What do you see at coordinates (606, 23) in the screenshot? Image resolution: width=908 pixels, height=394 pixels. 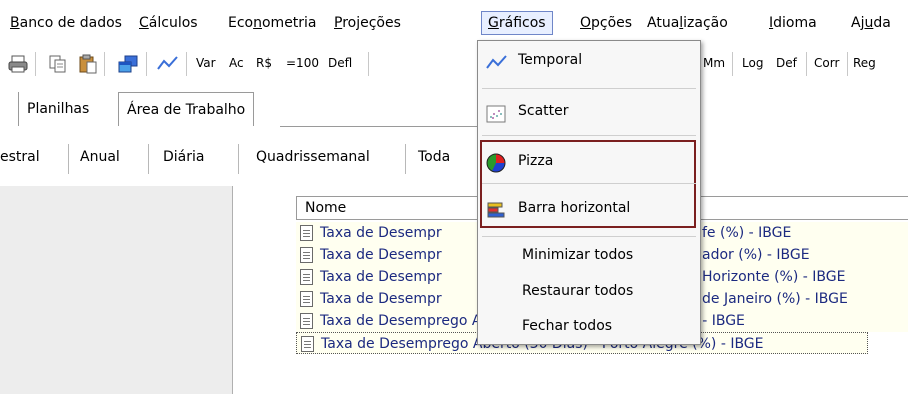 I see `menu-opcoes: Opções` at bounding box center [606, 23].